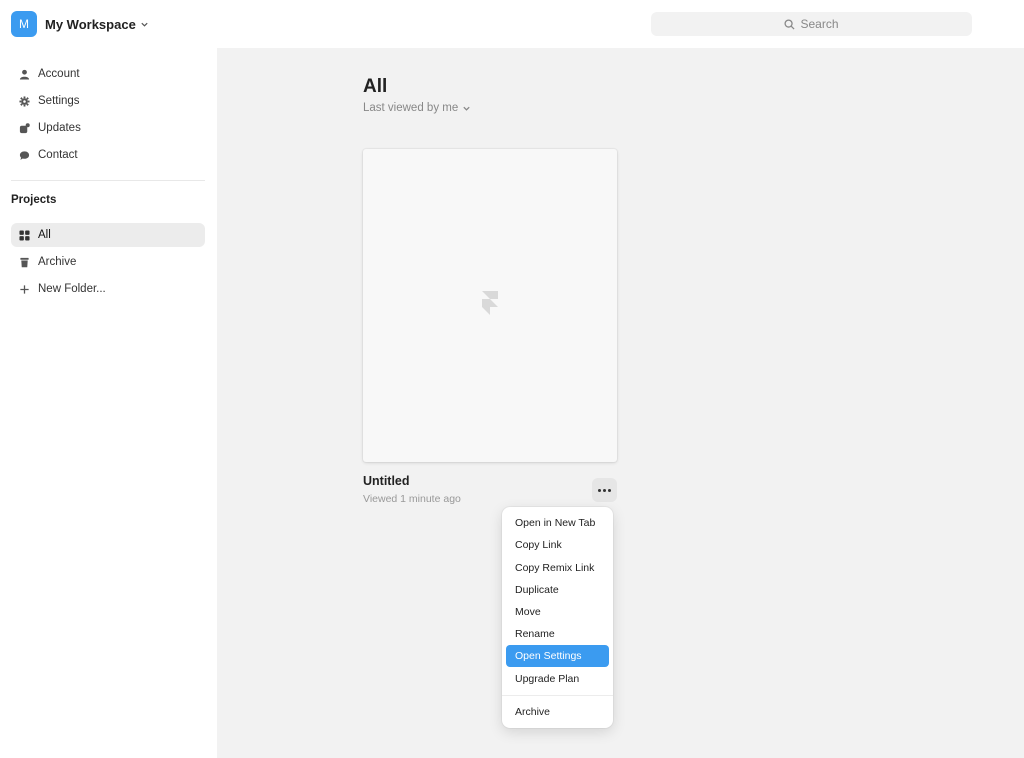 This screenshot has height=758, width=1024. What do you see at coordinates (90, 24) in the screenshot?
I see `workspace-name: My Workspace` at bounding box center [90, 24].